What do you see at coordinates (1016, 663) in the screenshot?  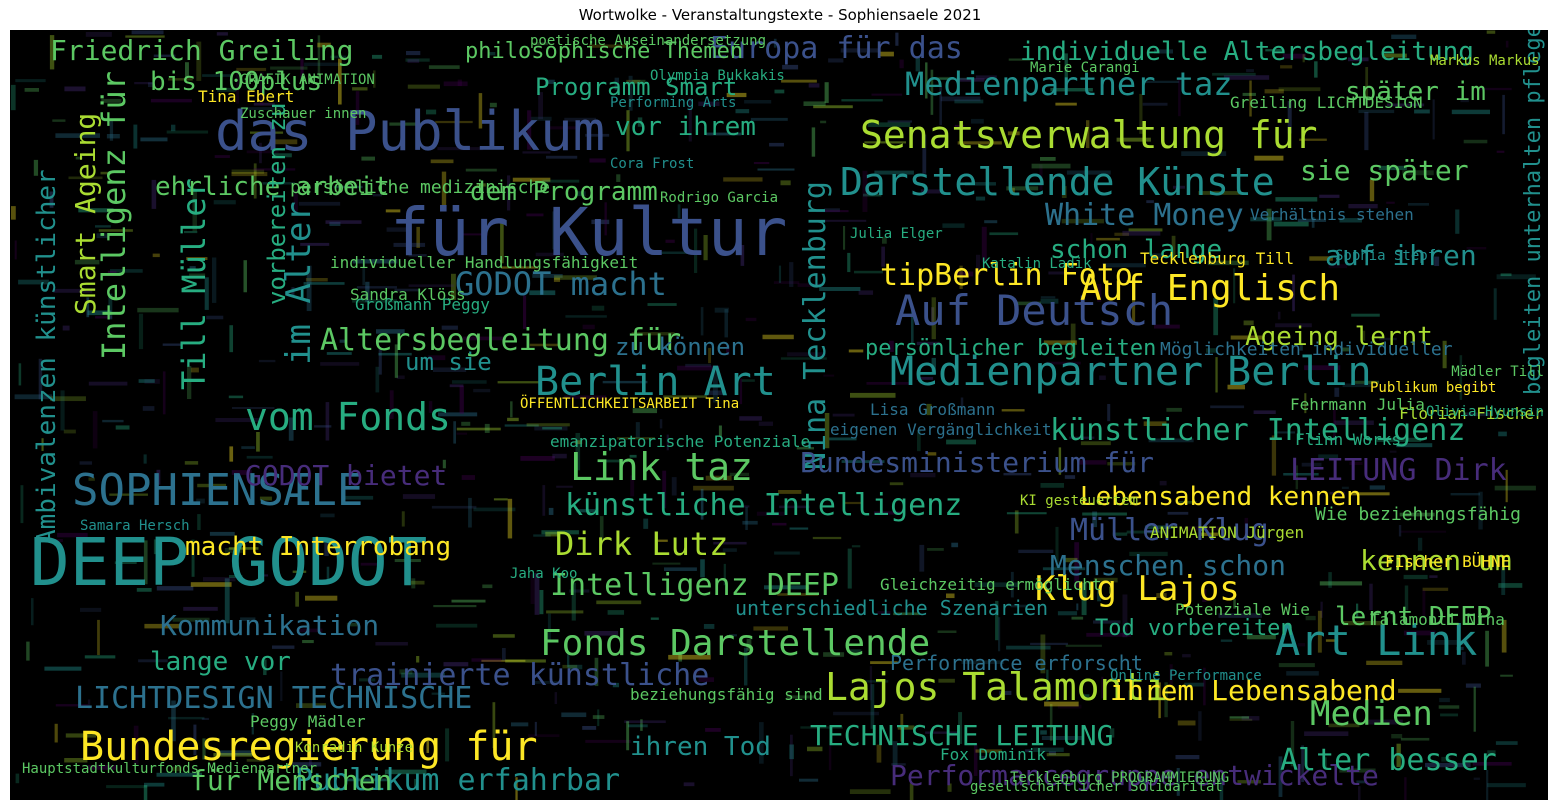 I see `word-73: Performance erforscht` at bounding box center [1016, 663].